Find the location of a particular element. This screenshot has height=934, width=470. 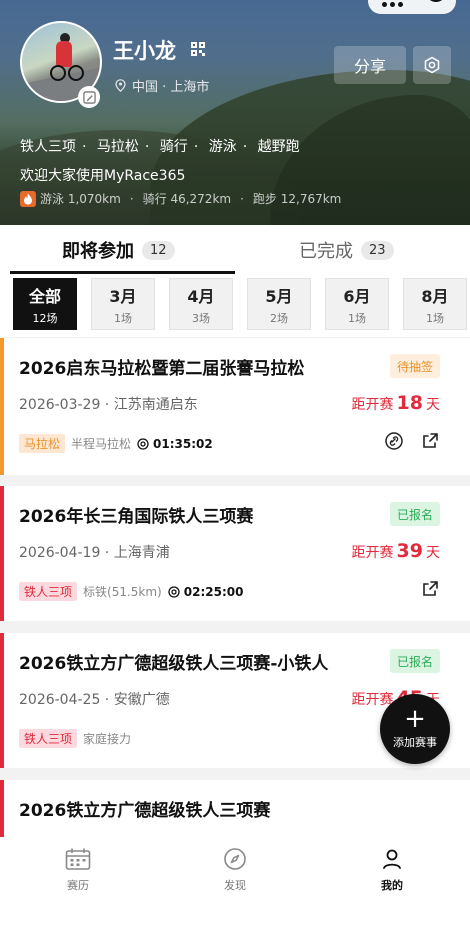

settings-button is located at coordinates (432, 65).